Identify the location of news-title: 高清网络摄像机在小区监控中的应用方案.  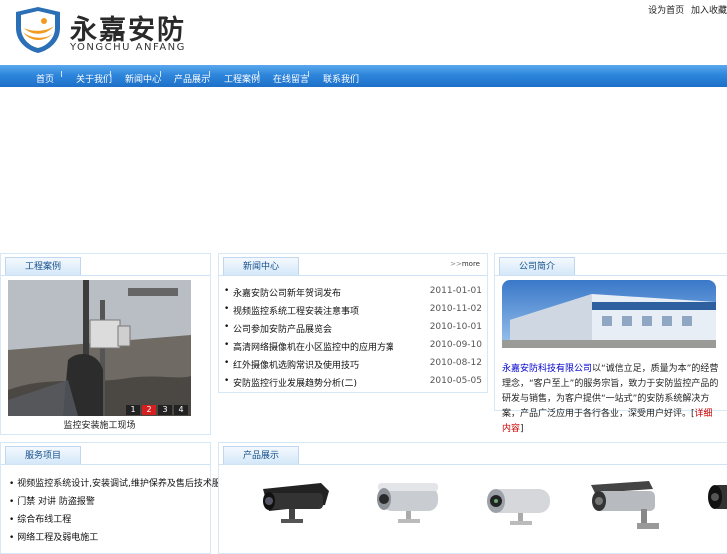
(313, 346).